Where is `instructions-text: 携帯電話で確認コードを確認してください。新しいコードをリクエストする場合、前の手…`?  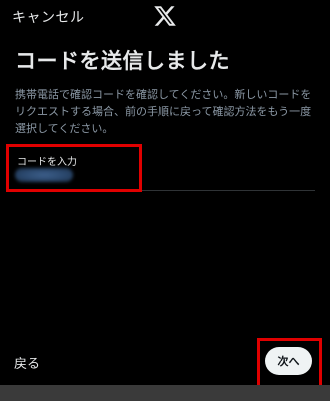 instructions-text: 携帯電話で確認コードを確認してください。新しいコードをリクエストする場合、前の手… is located at coordinates (163, 111).